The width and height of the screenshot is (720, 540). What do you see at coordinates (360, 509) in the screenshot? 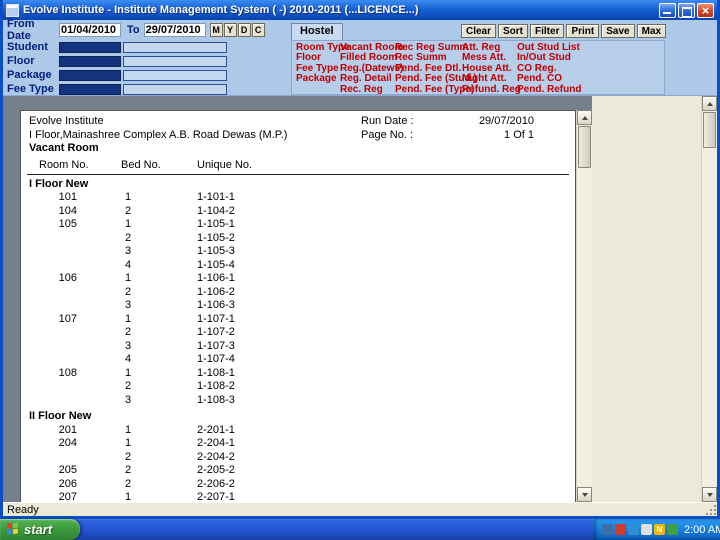
I see `status-bar: Ready` at bounding box center [360, 509].